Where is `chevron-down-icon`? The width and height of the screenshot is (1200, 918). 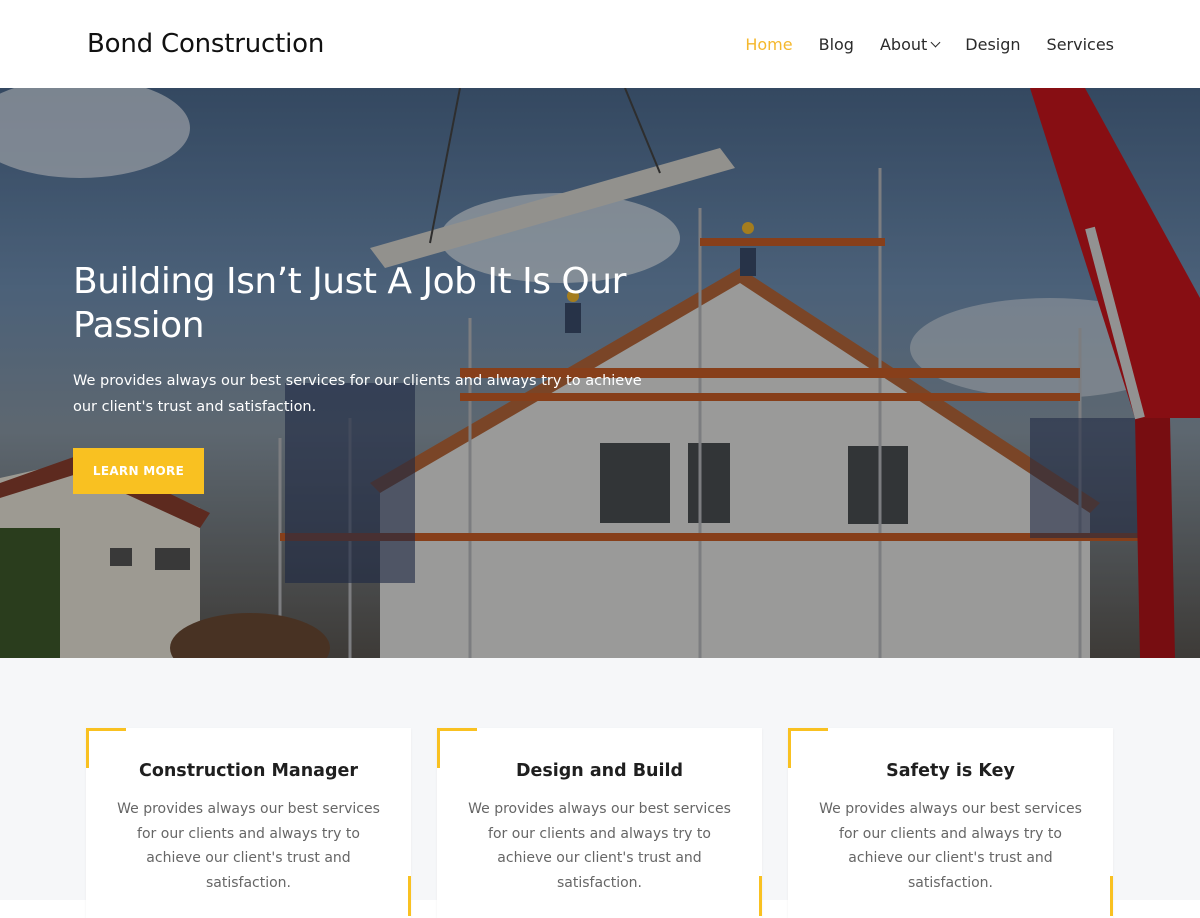 chevron-down-icon is located at coordinates (935, 42).